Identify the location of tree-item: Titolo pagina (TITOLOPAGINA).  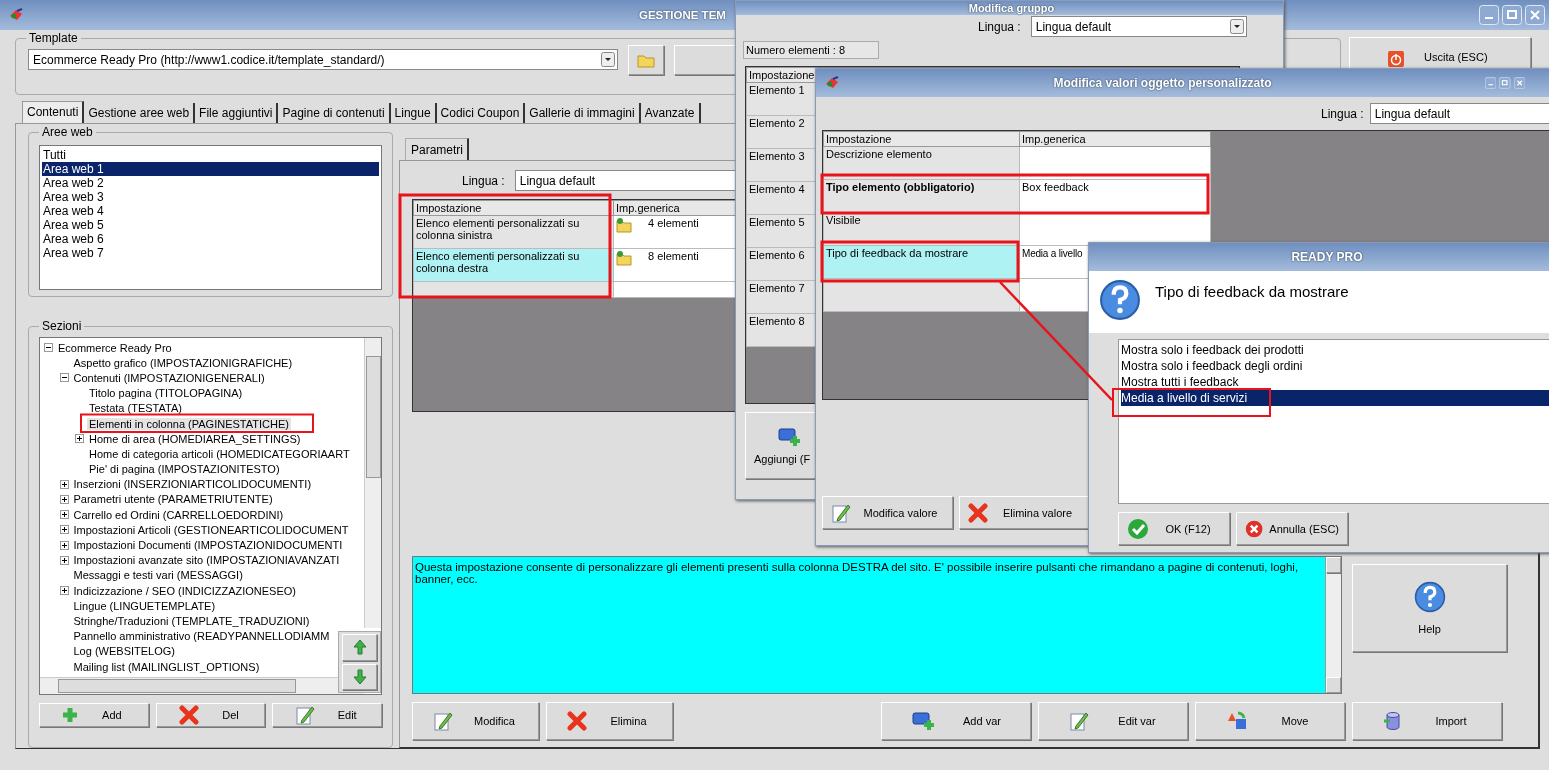
(166, 393).